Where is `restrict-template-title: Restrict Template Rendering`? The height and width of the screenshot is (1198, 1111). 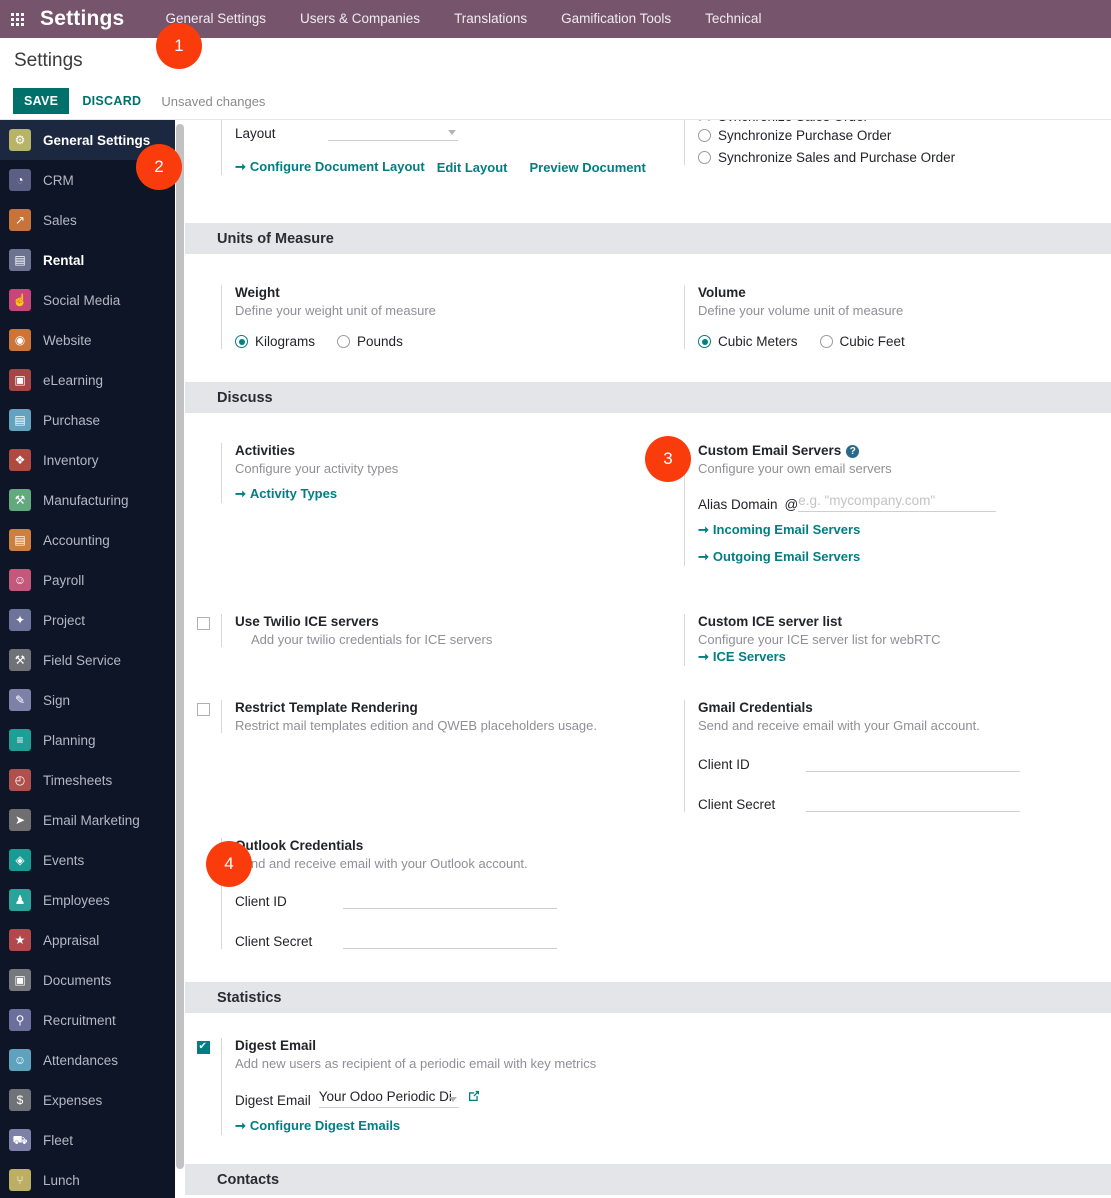 restrict-template-title: Restrict Template Rendering is located at coordinates (326, 707).